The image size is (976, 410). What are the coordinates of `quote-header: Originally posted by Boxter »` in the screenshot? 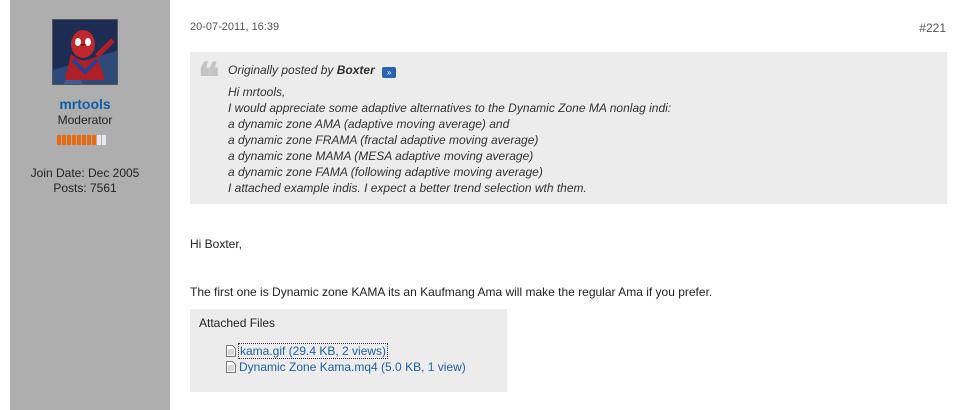 It's located at (312, 70).